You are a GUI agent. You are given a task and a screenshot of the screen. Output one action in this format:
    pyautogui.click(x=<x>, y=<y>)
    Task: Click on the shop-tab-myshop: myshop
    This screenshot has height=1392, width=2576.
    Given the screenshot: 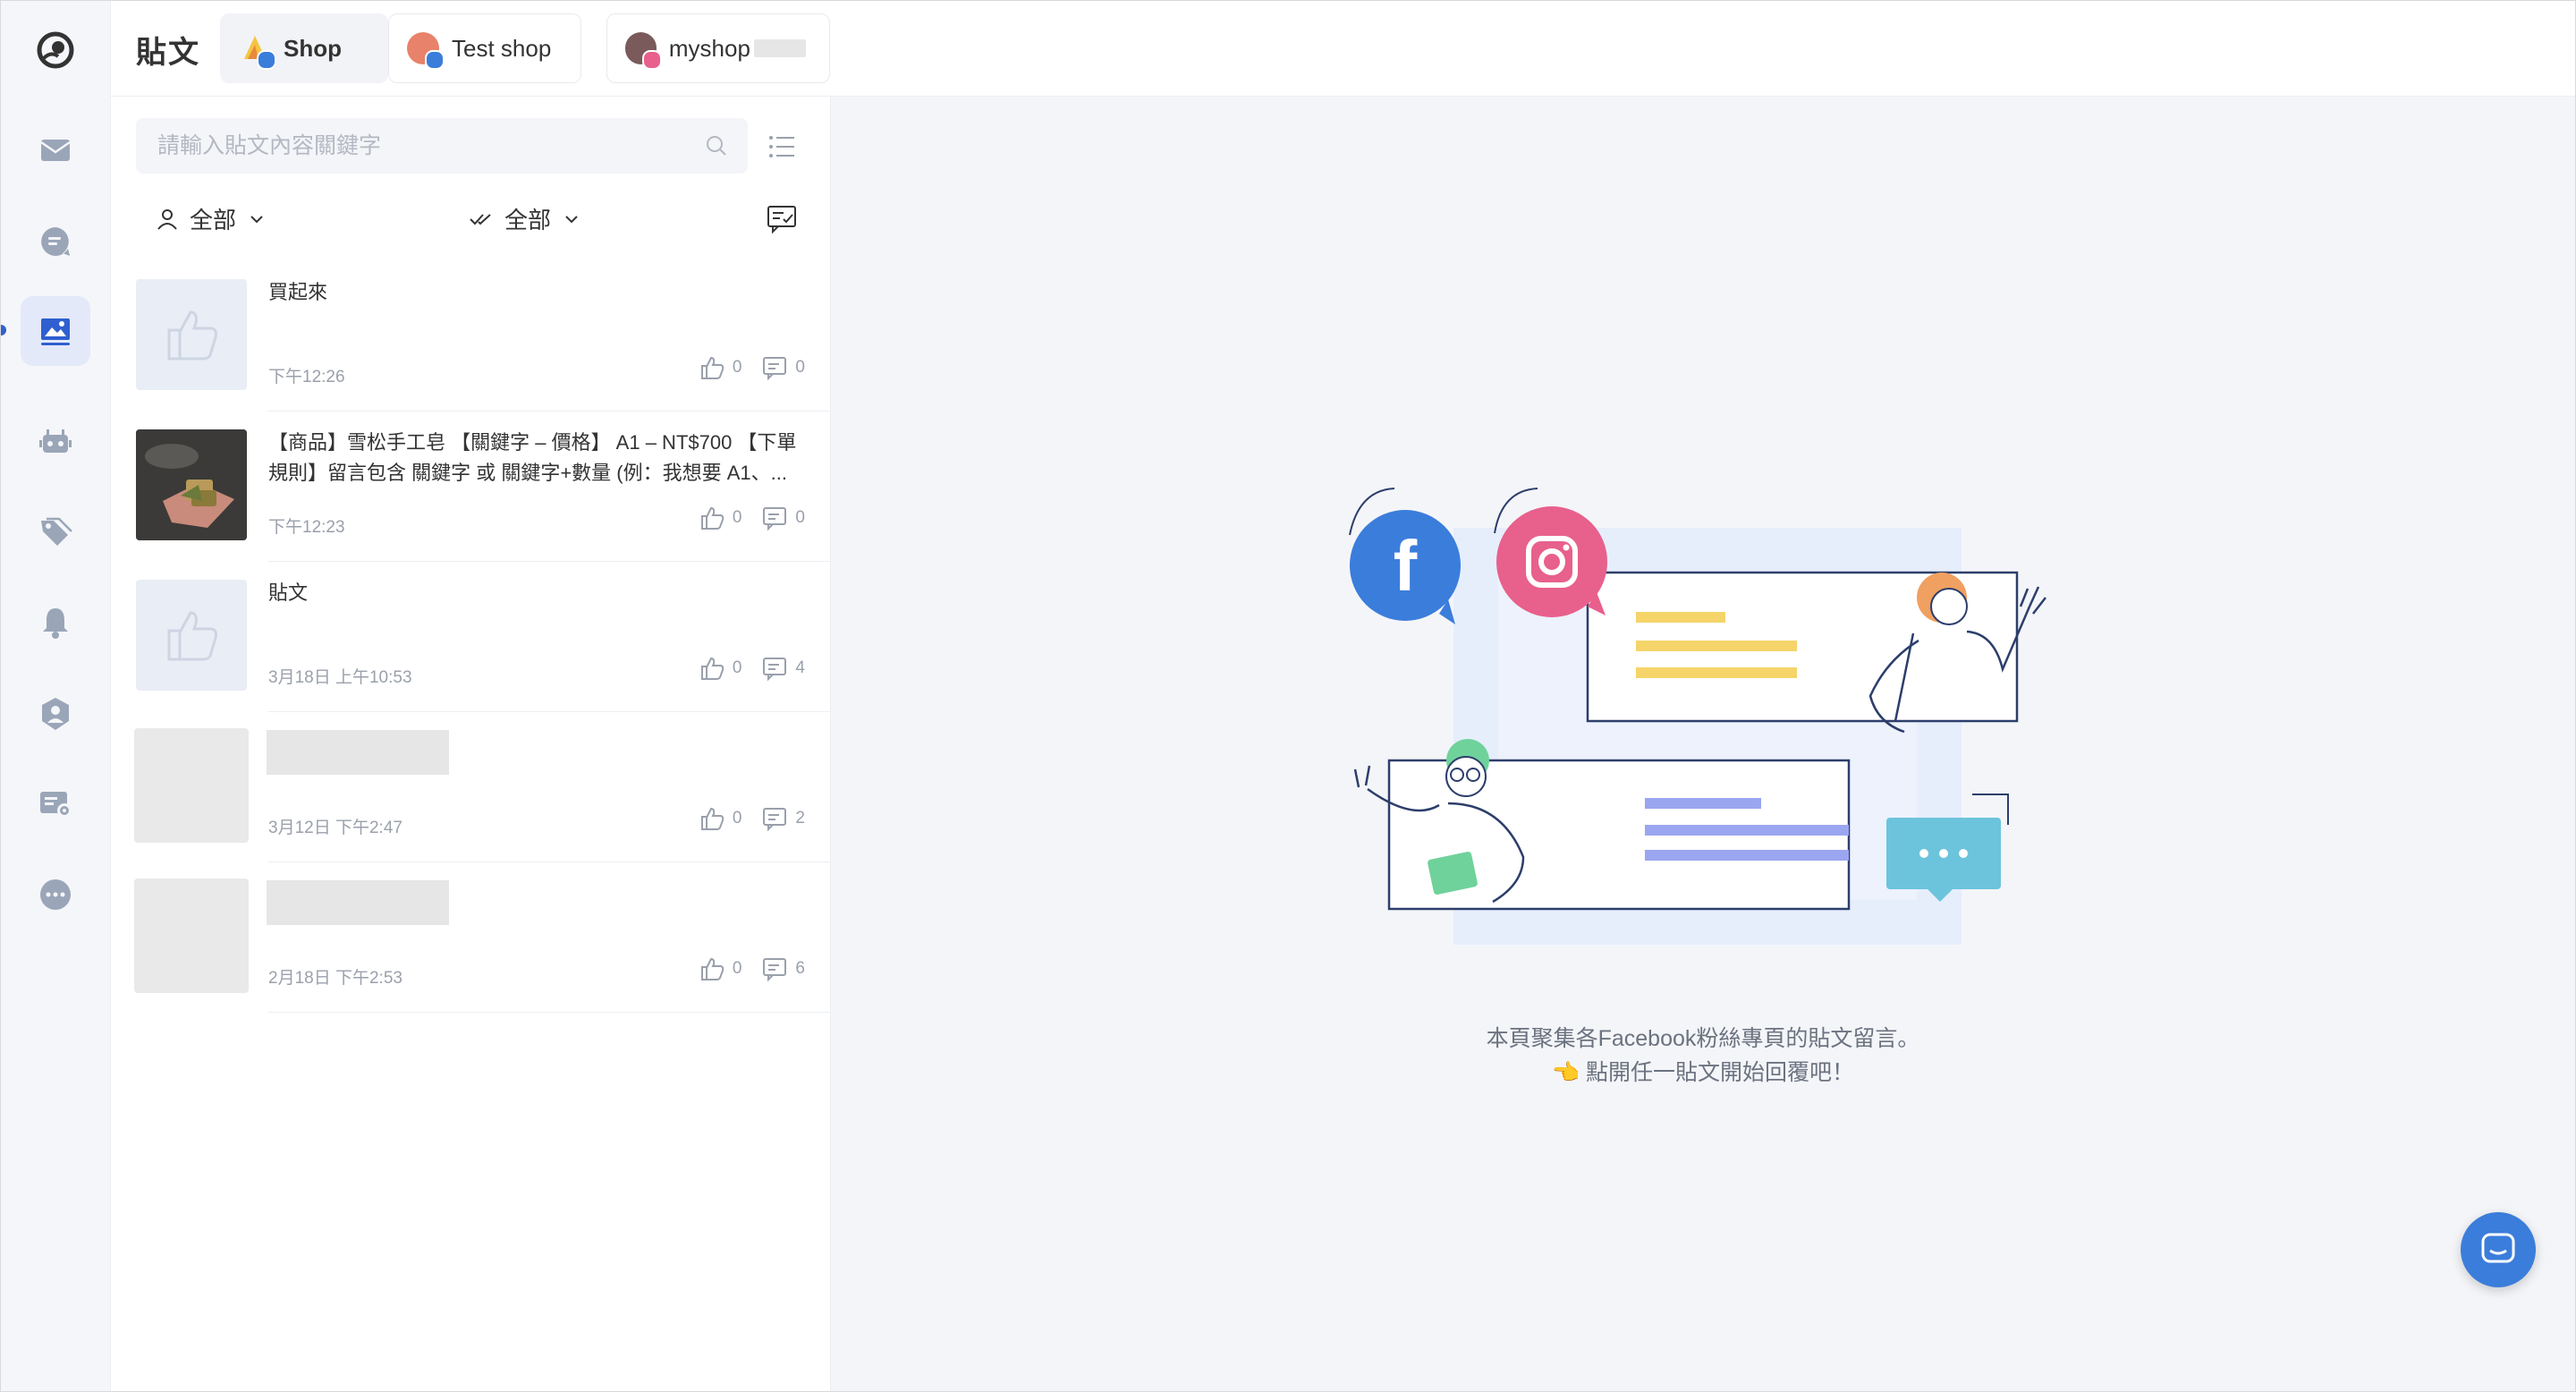 What is the action you would take?
    pyautogui.click(x=718, y=48)
    